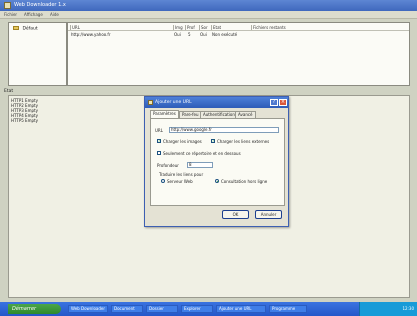 This screenshot has width=417, height=316. What do you see at coordinates (225, 34) in the screenshot?
I see `cell-etat: Non exécuté` at bounding box center [225, 34].